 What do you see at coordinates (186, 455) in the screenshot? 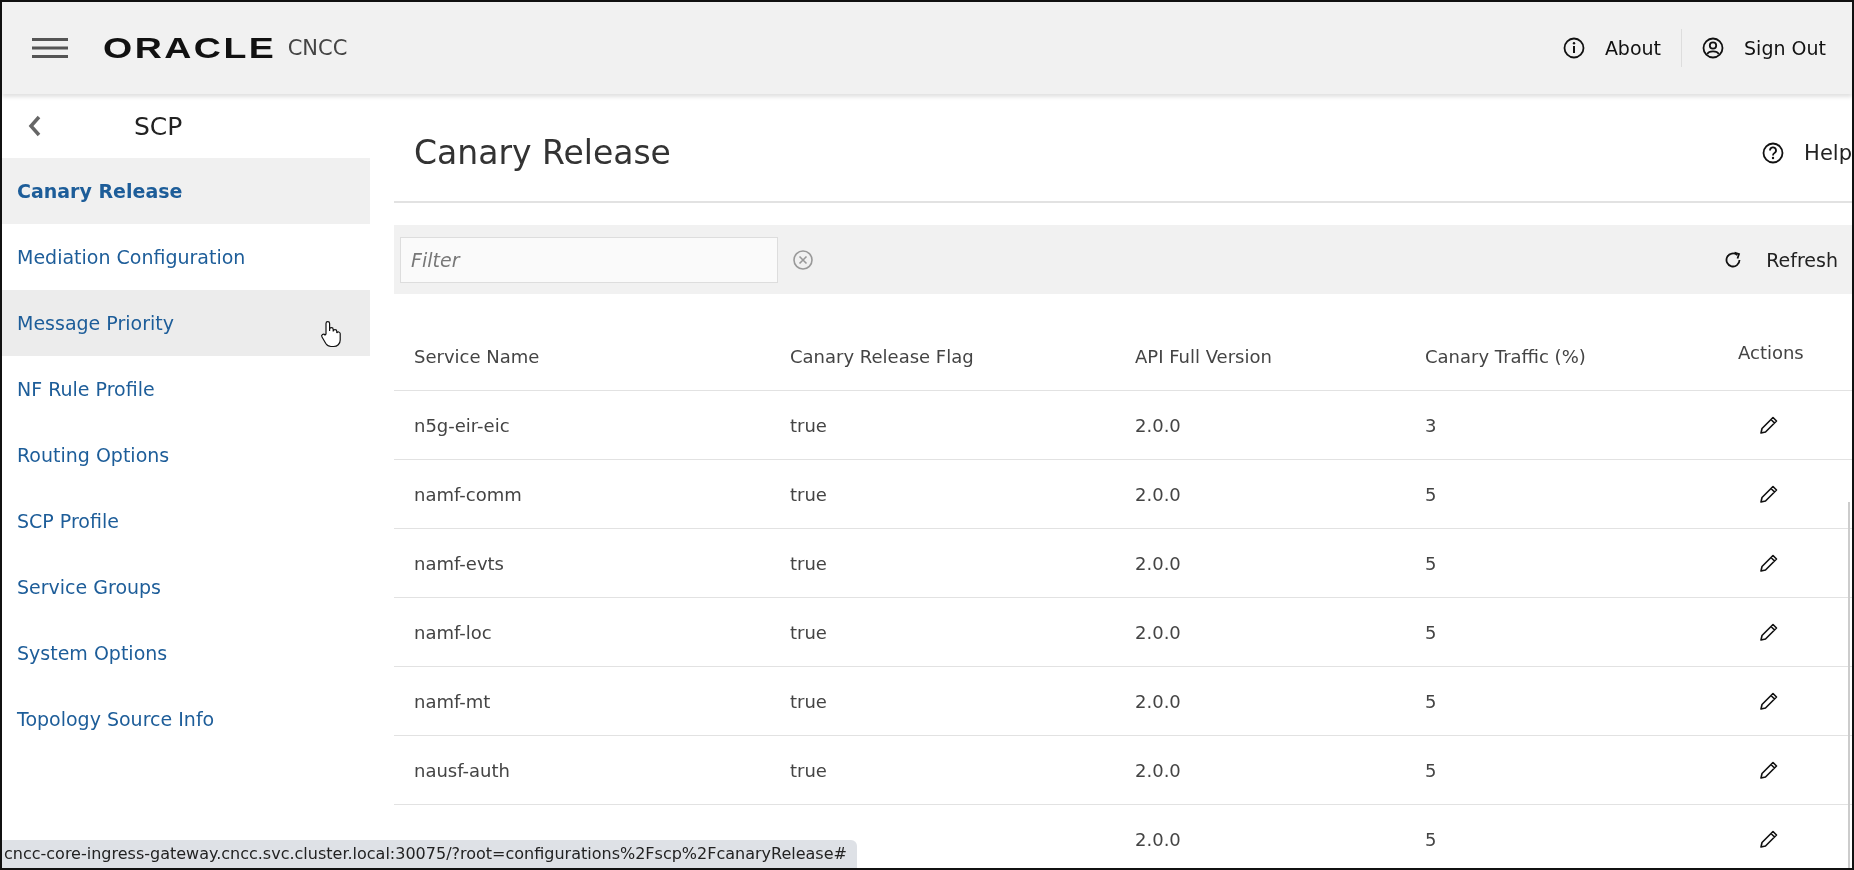
I see `sidebar-item: Routing Options` at bounding box center [186, 455].